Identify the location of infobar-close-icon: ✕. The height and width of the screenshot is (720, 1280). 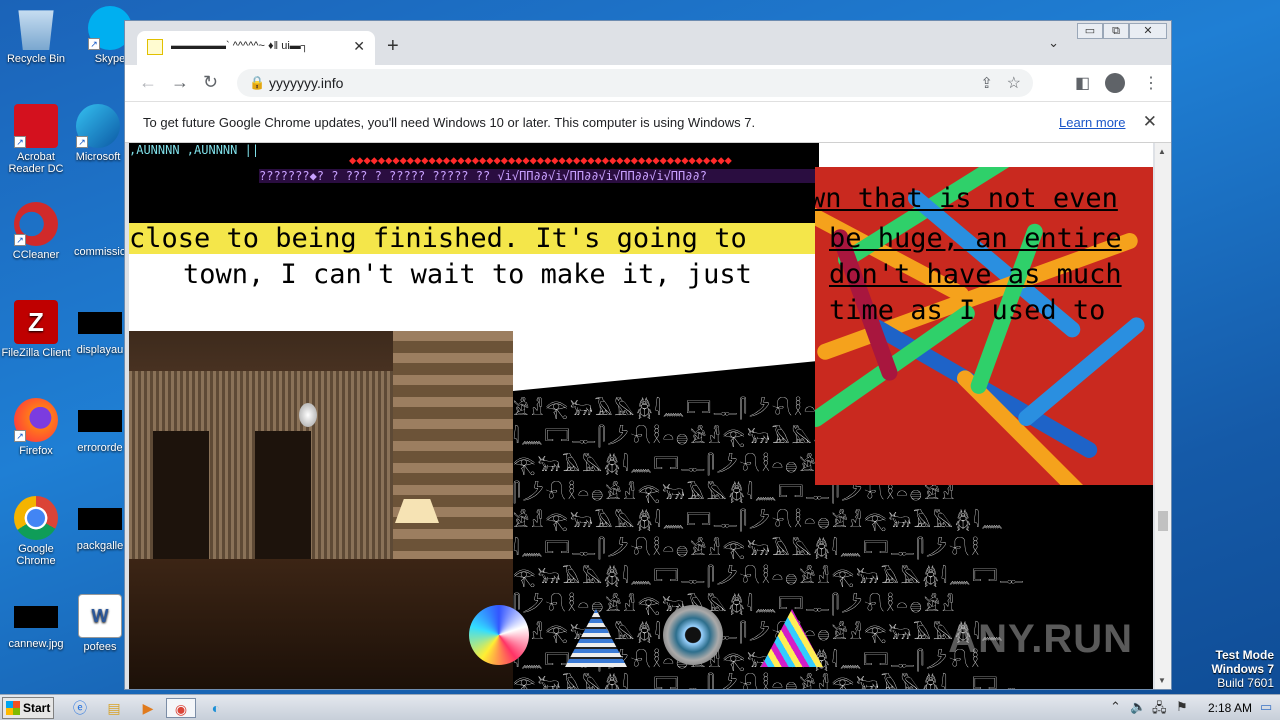
(1150, 122).